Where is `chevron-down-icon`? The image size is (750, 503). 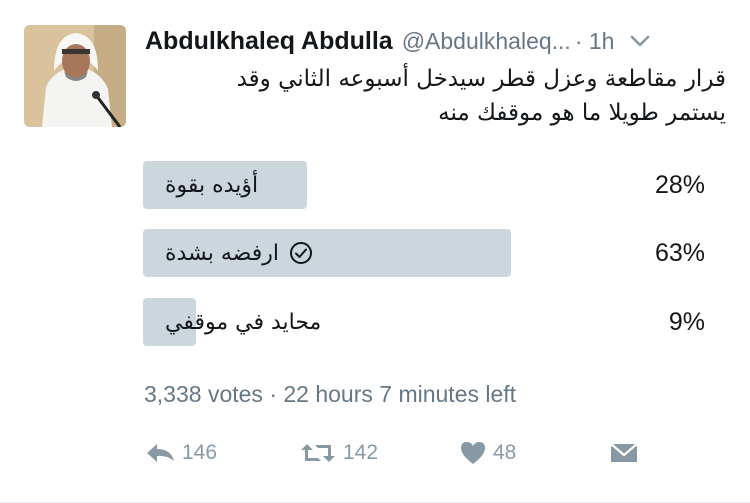
chevron-down-icon is located at coordinates (640, 41).